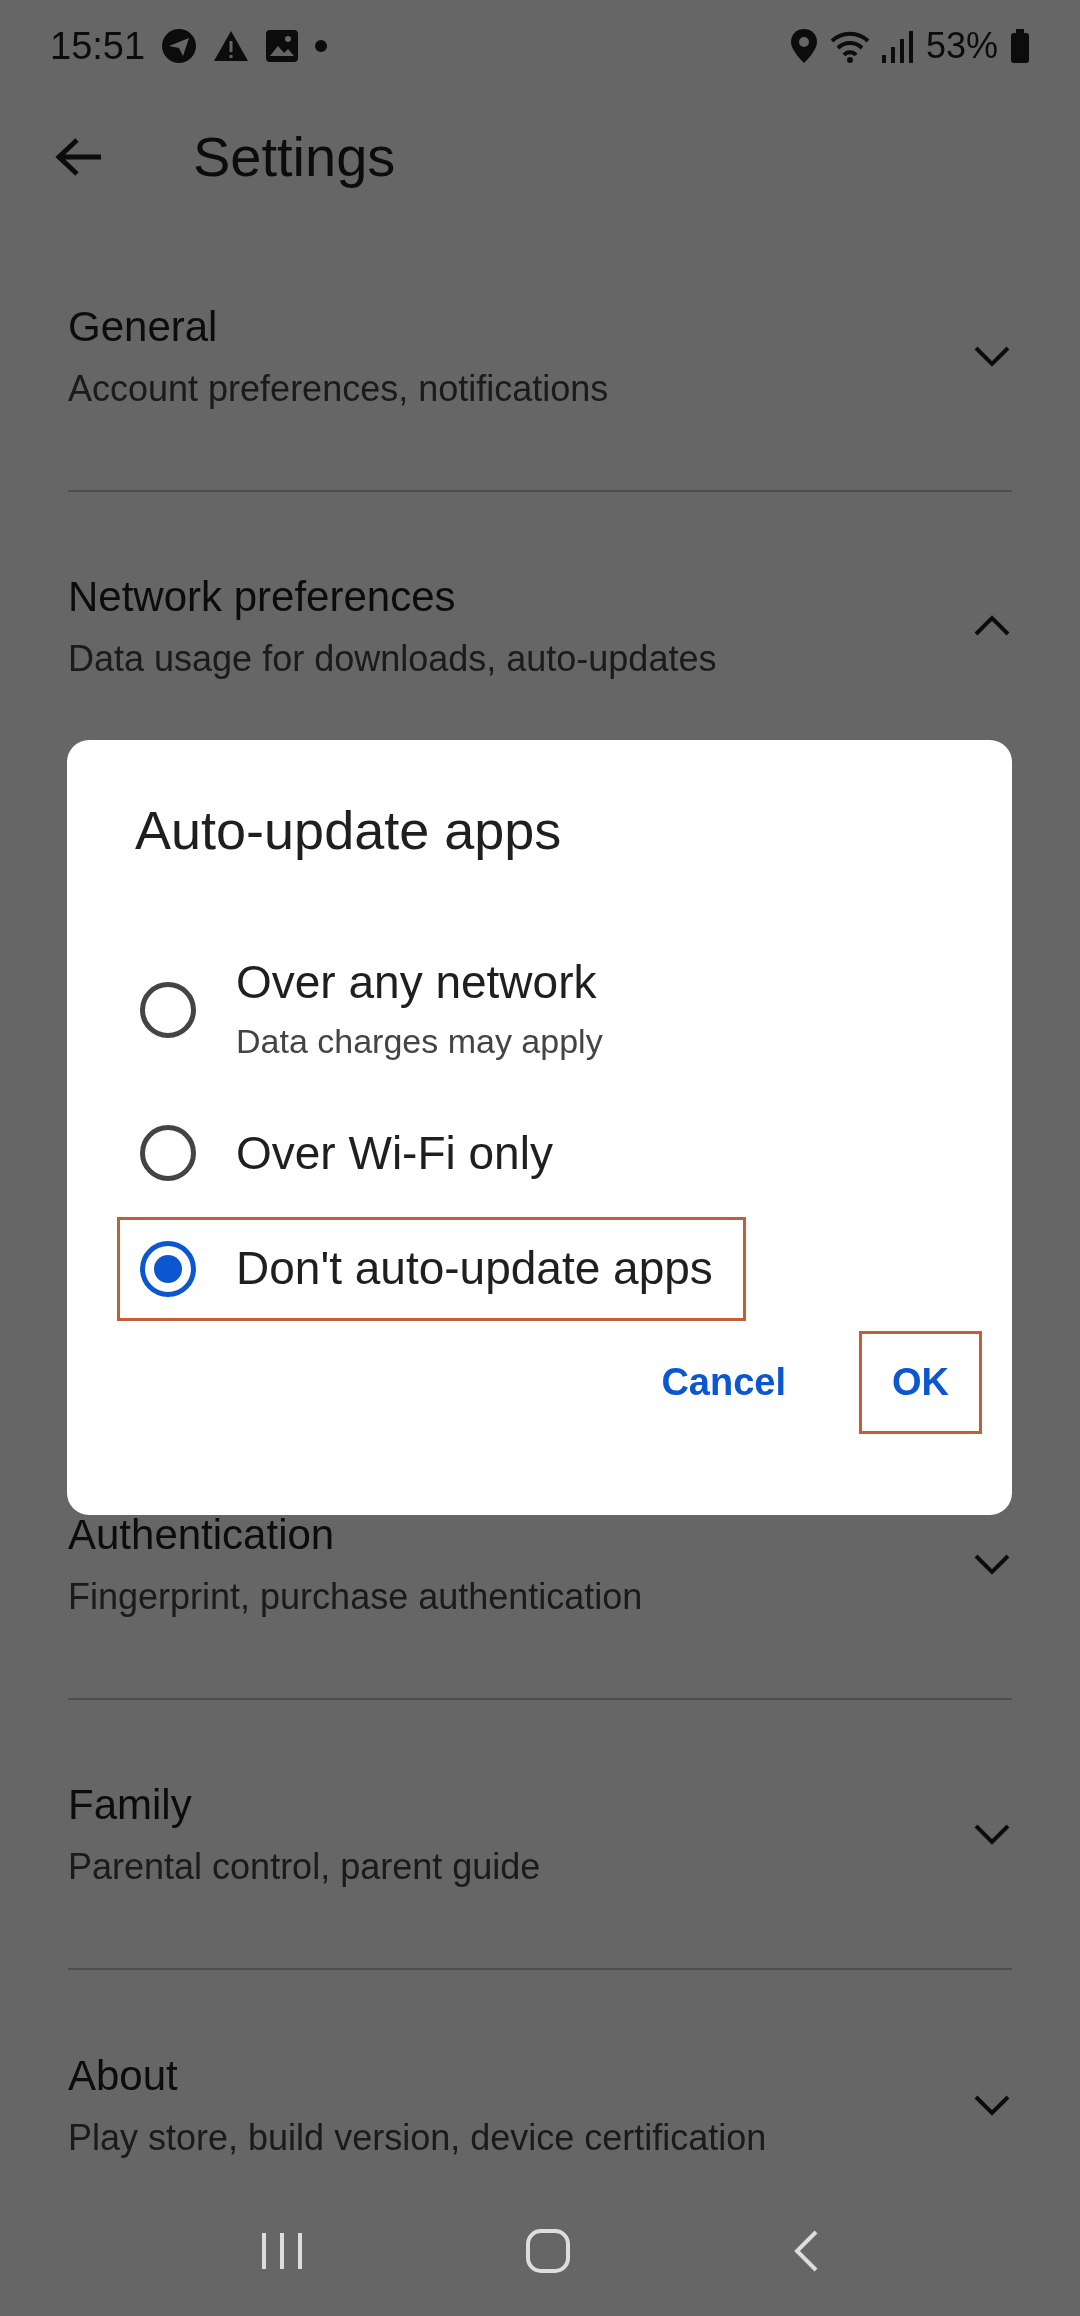 The width and height of the screenshot is (1080, 2316). What do you see at coordinates (992, 626) in the screenshot?
I see `chevron-up-icon` at bounding box center [992, 626].